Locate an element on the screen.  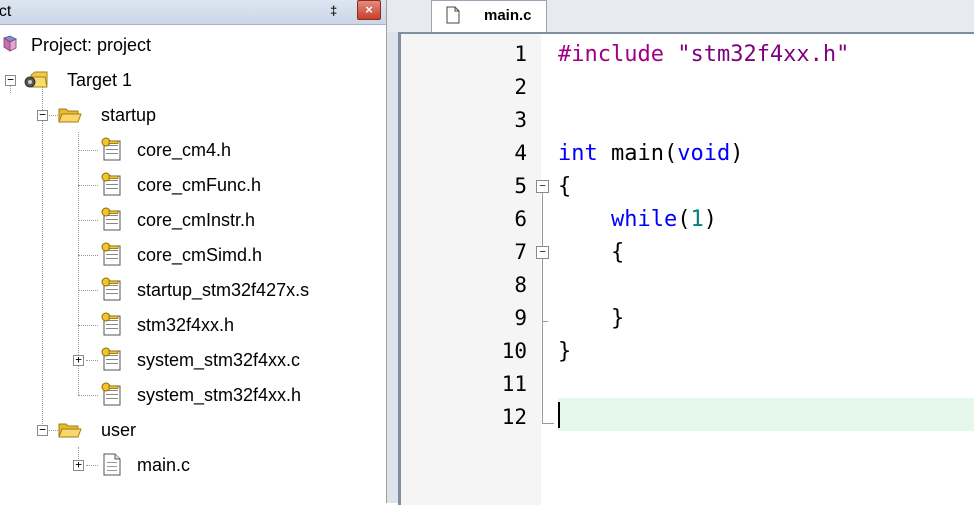
tab-label: main.c is located at coordinates (508, 15).